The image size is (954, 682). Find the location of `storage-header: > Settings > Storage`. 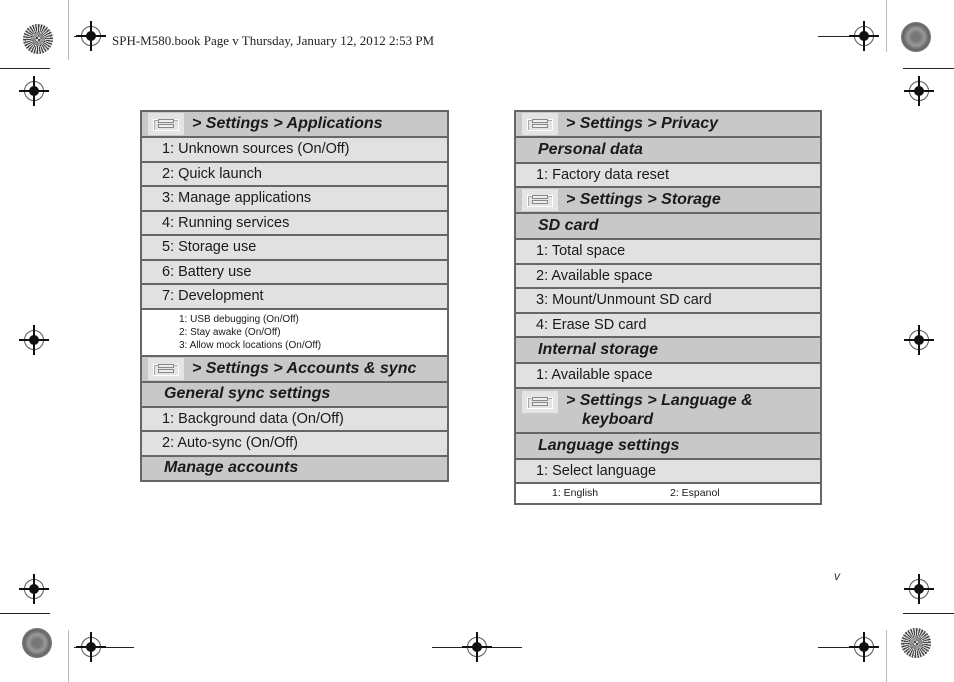

storage-header: > Settings > Storage is located at coordinates (668, 200).